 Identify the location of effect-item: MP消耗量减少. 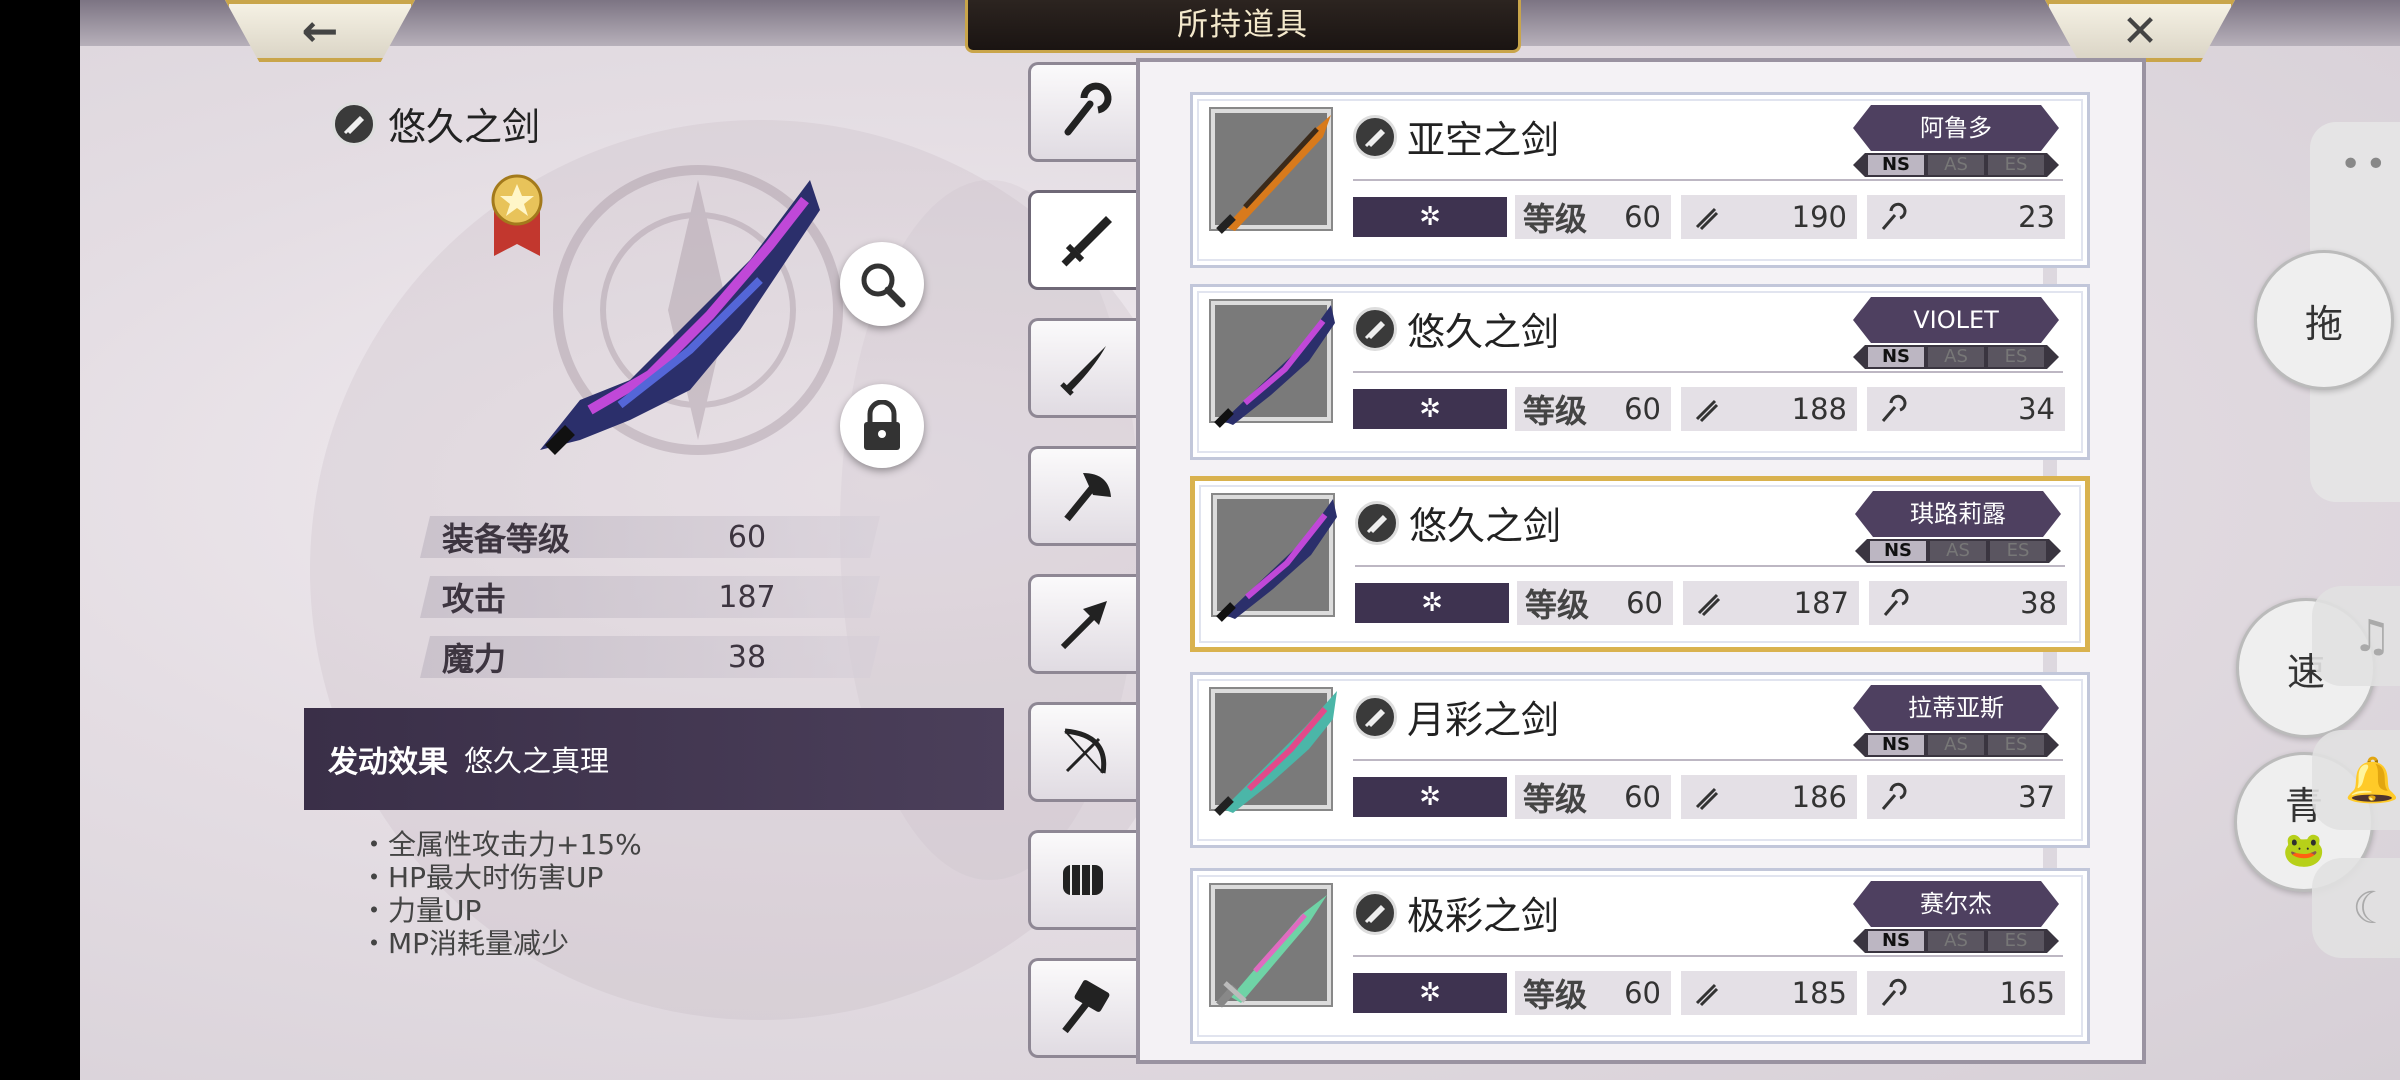
(501, 943).